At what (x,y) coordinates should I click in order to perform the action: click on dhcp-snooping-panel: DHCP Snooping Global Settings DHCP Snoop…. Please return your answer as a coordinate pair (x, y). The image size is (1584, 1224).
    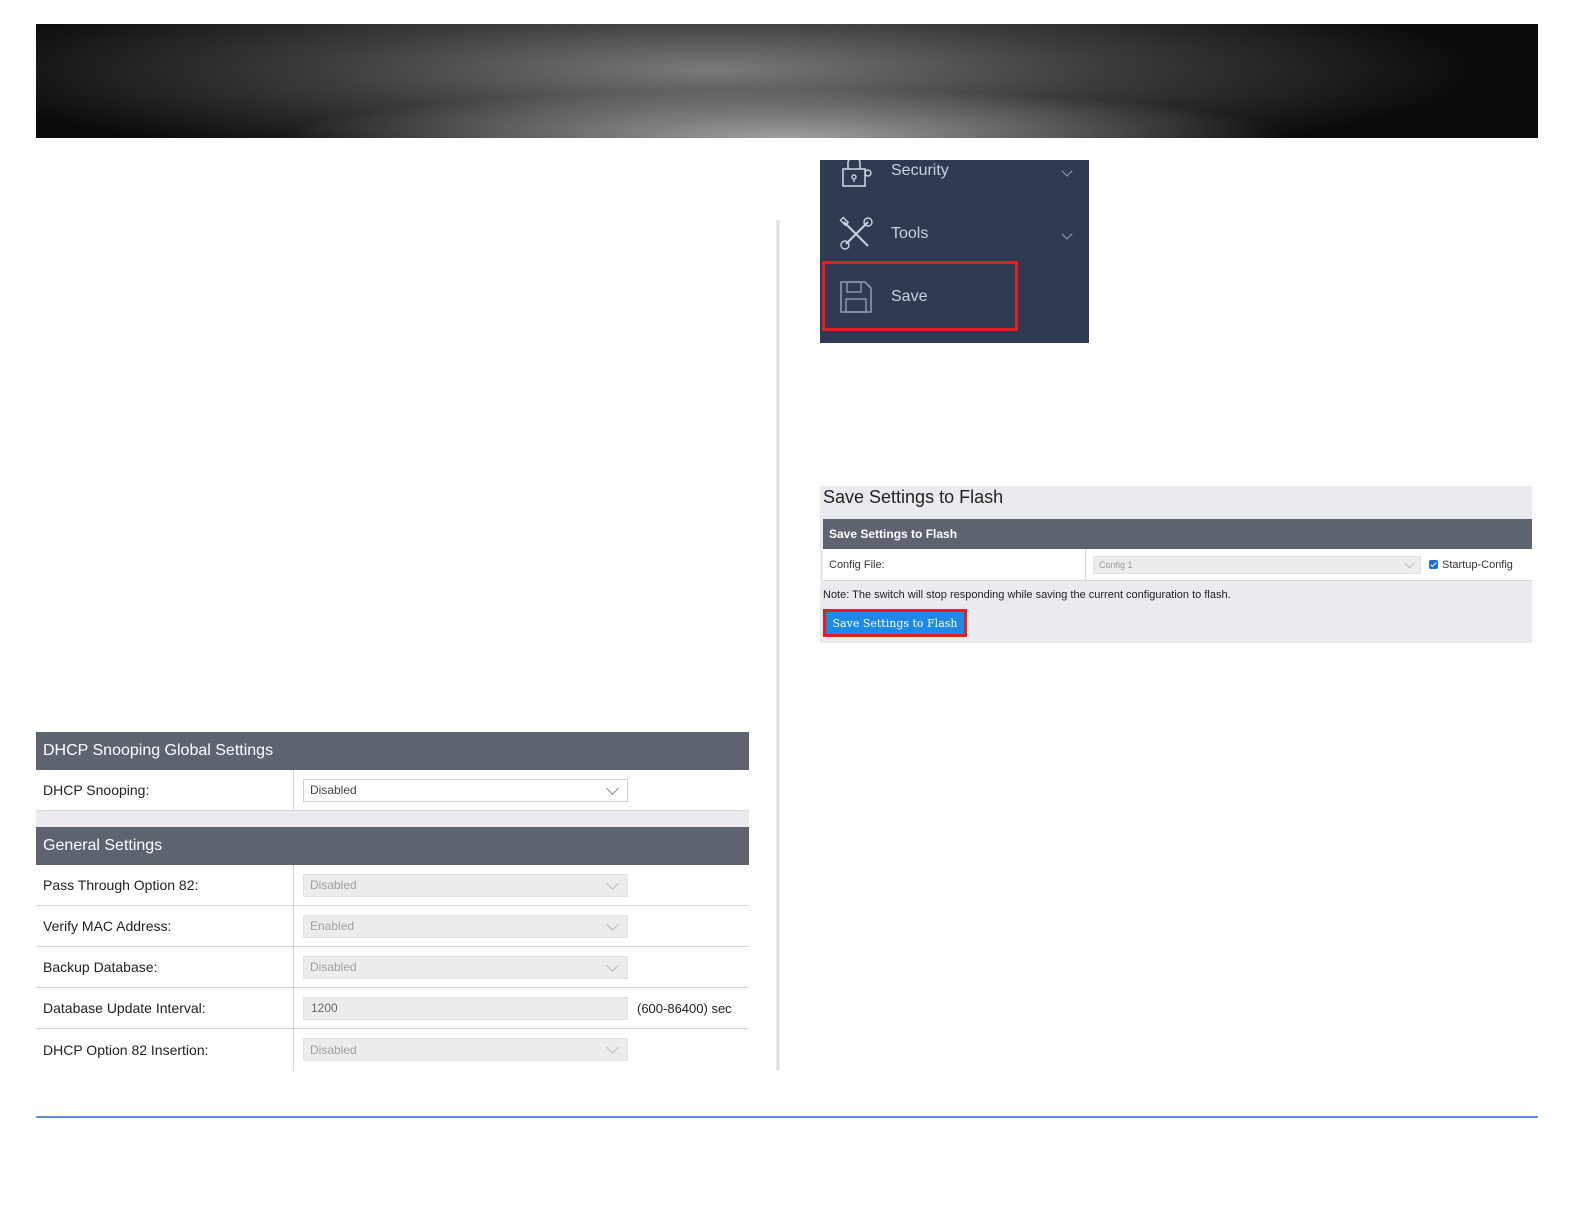
    Looking at the image, I should click on (392, 901).